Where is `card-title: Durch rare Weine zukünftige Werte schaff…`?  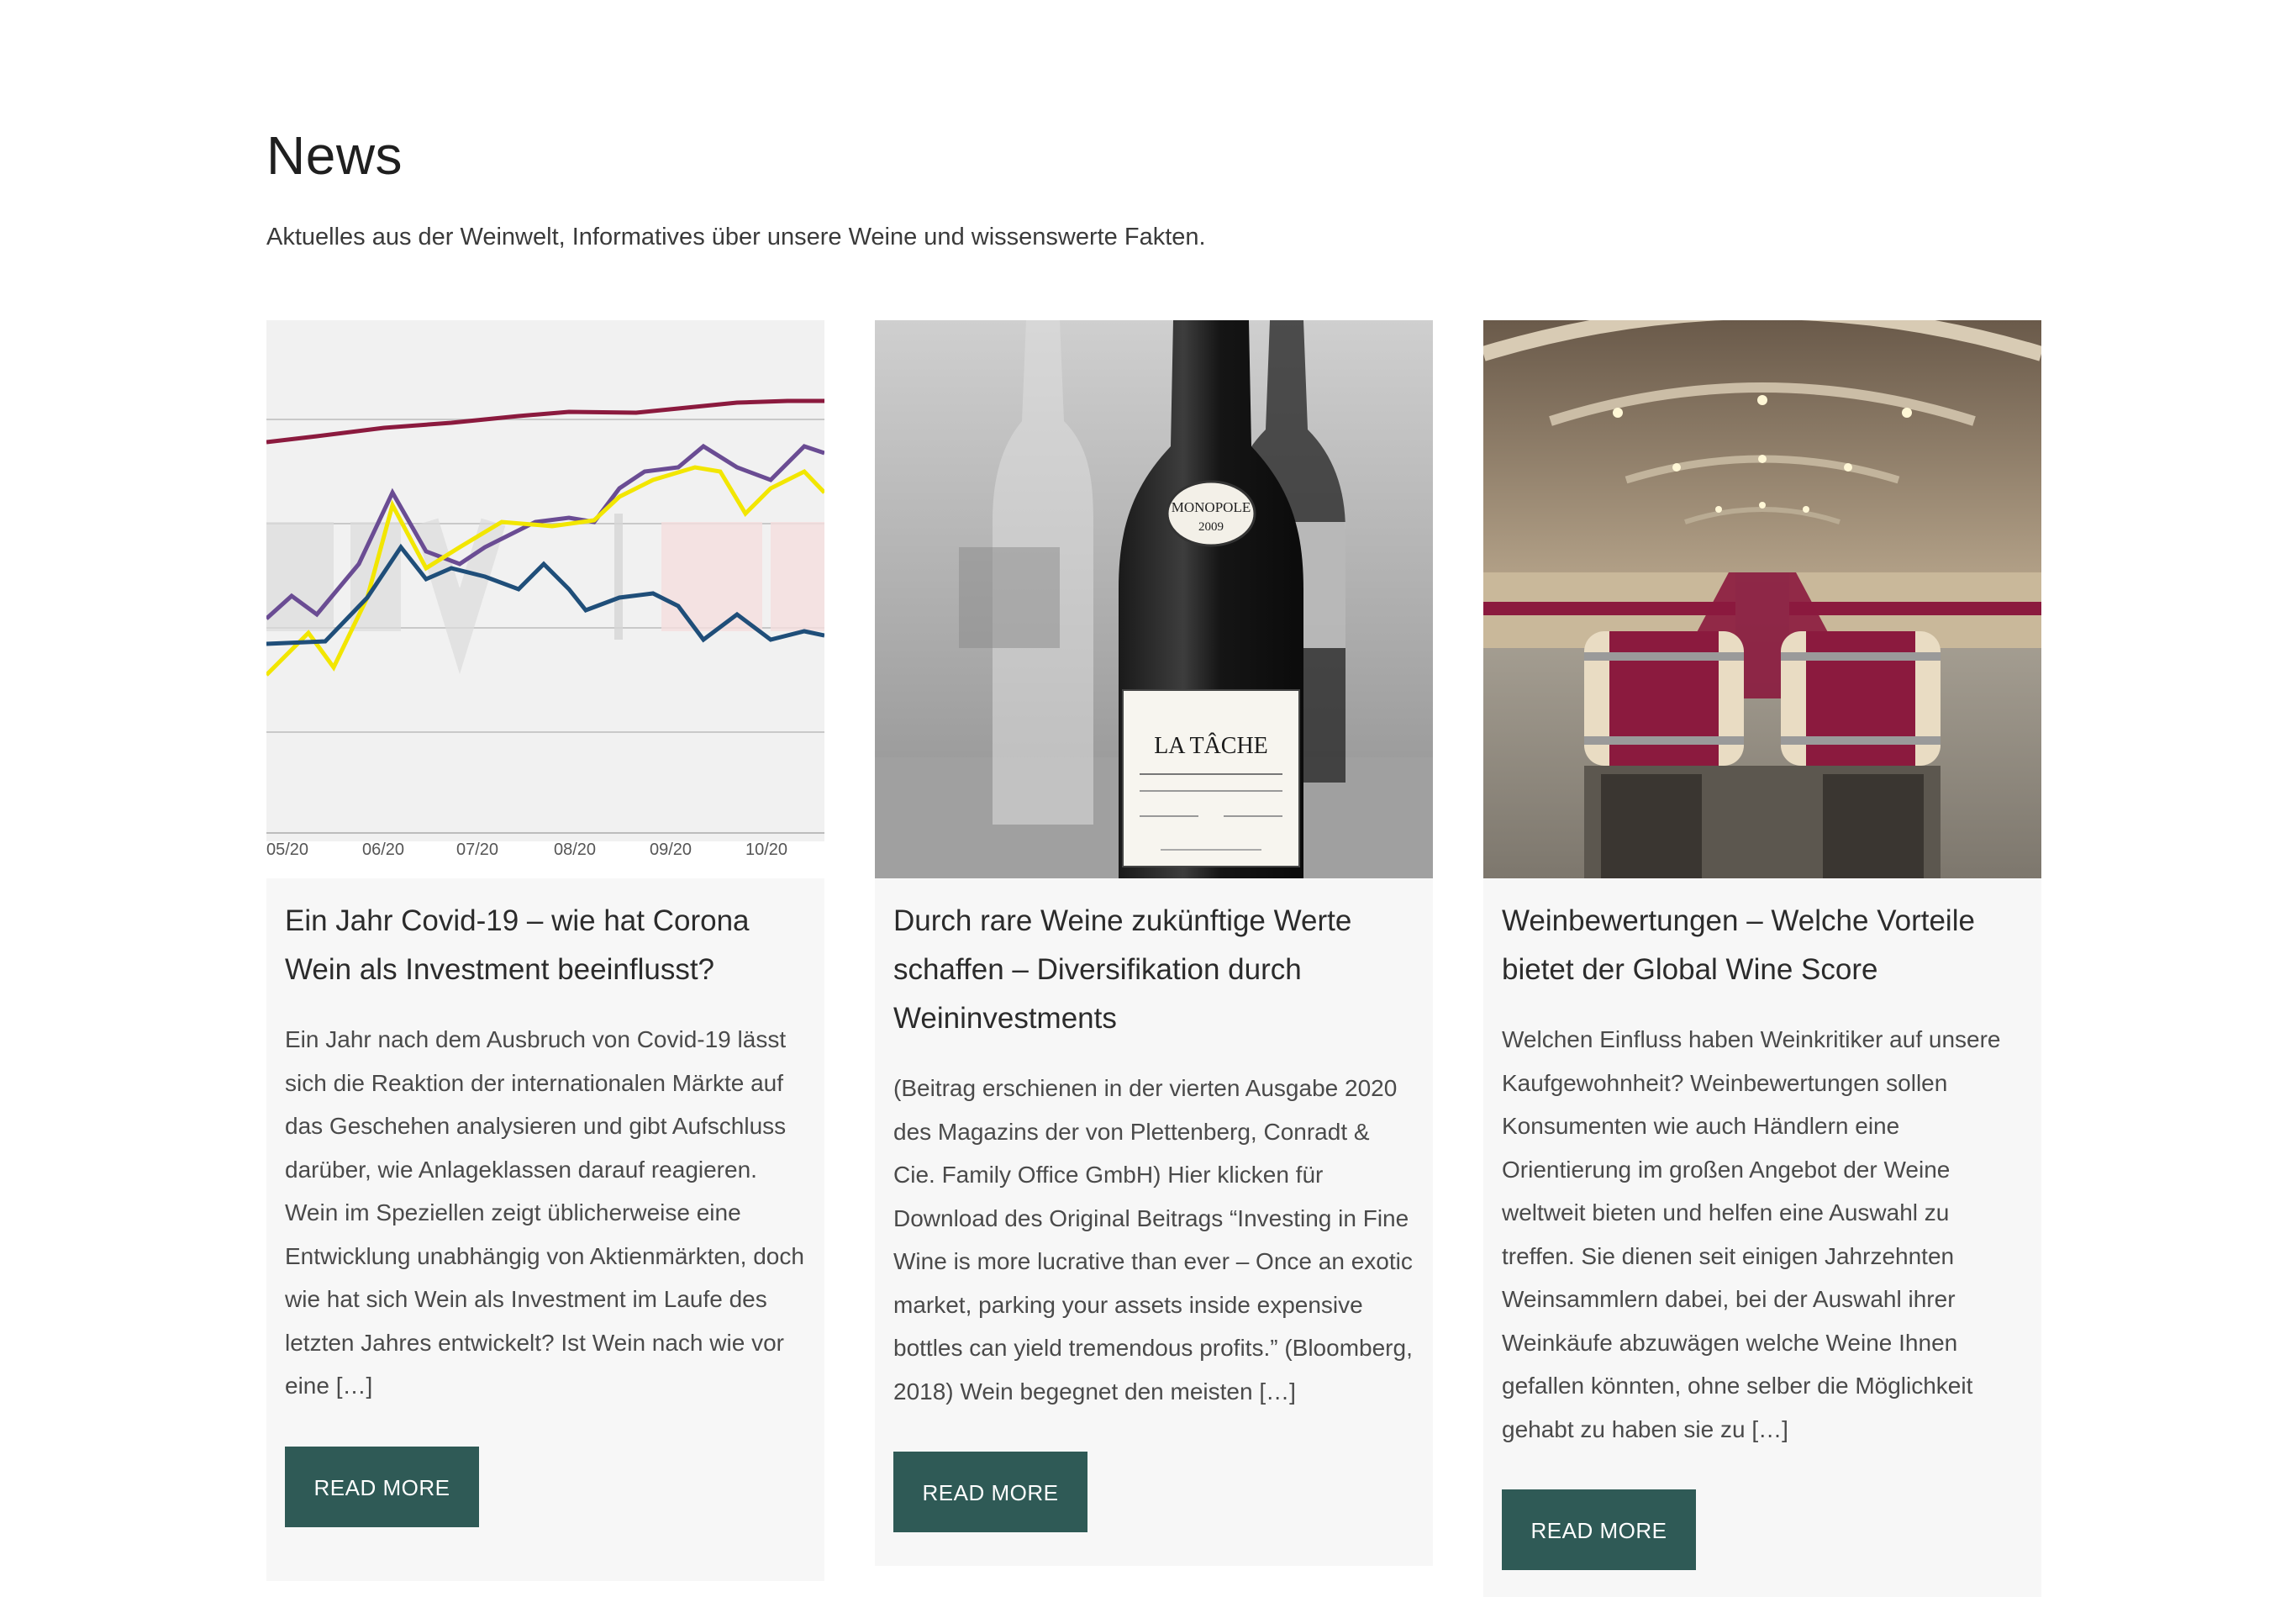 card-title: Durch rare Weine zukünftige Werte schaff… is located at coordinates (1153, 970).